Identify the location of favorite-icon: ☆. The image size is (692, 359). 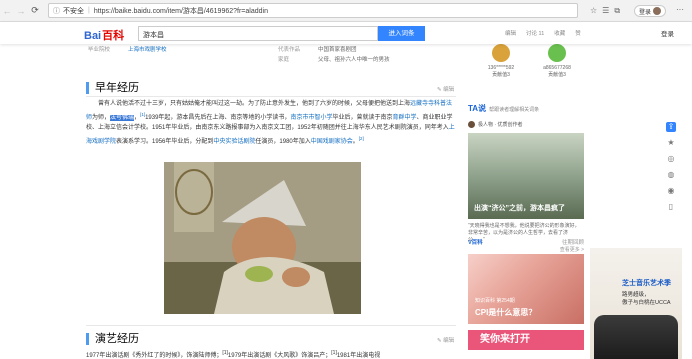
(593, 11).